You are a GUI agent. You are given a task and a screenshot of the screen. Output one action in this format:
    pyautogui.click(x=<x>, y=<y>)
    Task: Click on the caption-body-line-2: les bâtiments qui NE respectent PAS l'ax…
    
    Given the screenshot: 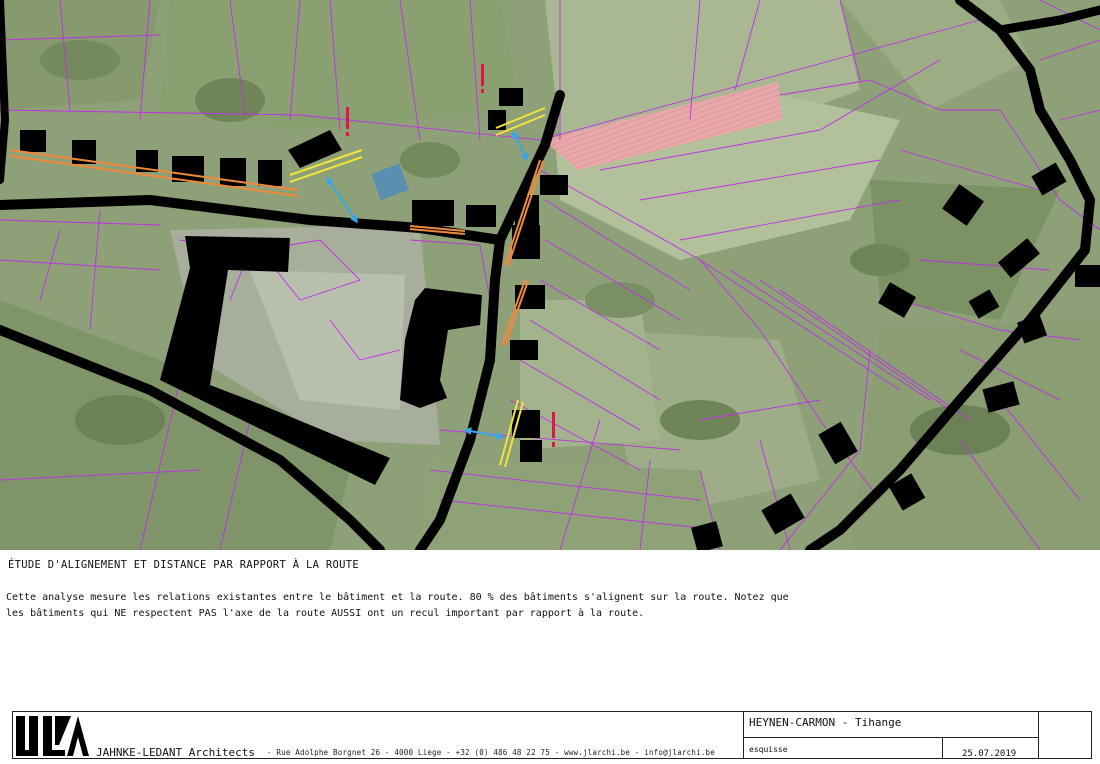 What is the action you would take?
    pyautogui.click(x=325, y=613)
    